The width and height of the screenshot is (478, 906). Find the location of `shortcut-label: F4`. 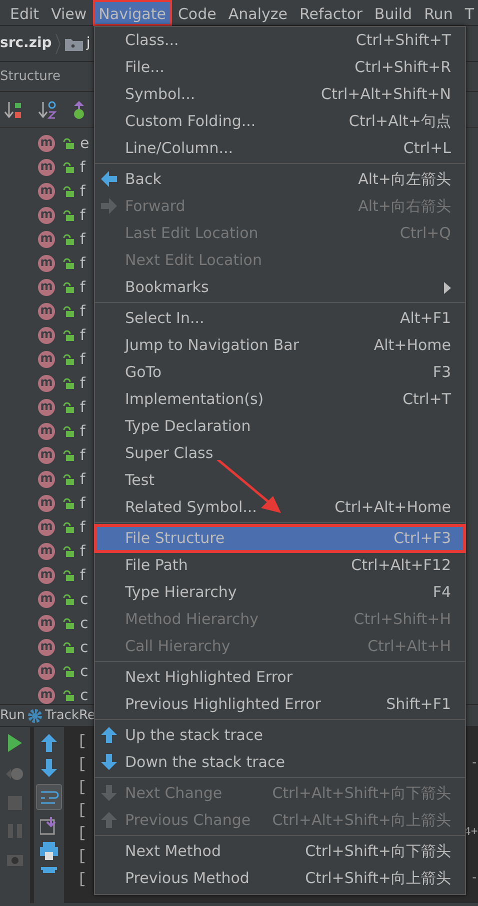

shortcut-label: F4 is located at coordinates (441, 593).